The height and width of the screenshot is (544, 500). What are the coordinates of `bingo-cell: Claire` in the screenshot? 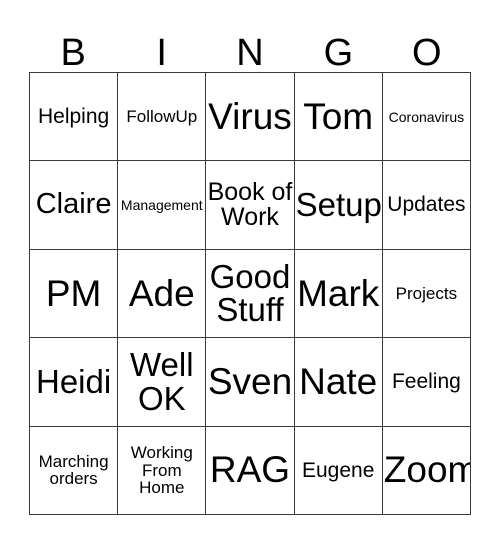 It's located at (74, 205).